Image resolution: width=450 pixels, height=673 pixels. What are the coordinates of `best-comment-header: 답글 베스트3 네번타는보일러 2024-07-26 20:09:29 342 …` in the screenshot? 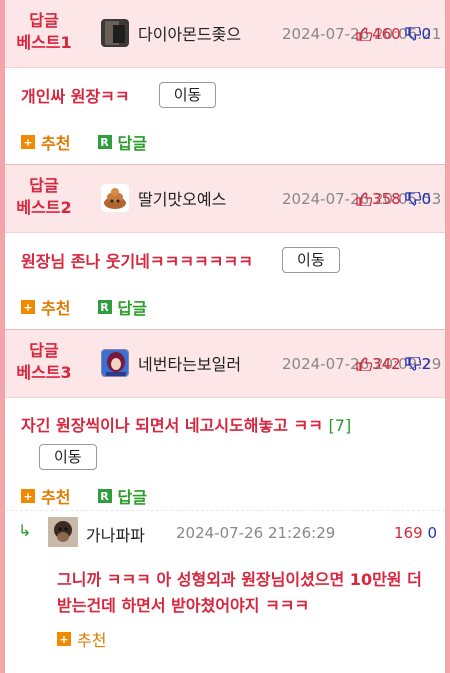 It's located at (225, 364).